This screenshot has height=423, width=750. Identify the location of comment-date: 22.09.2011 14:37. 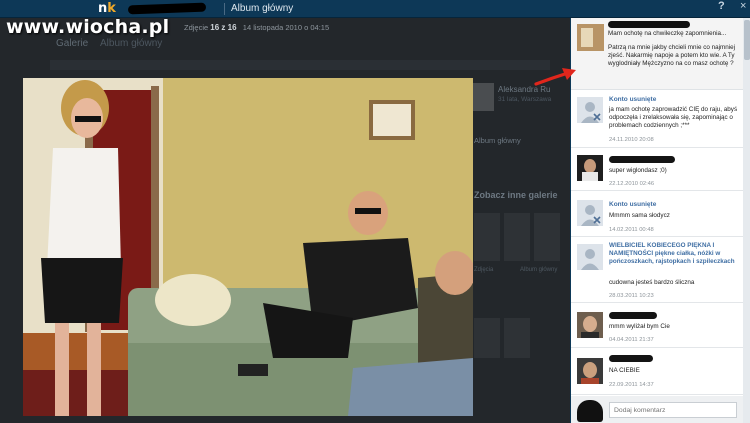
(631, 385).